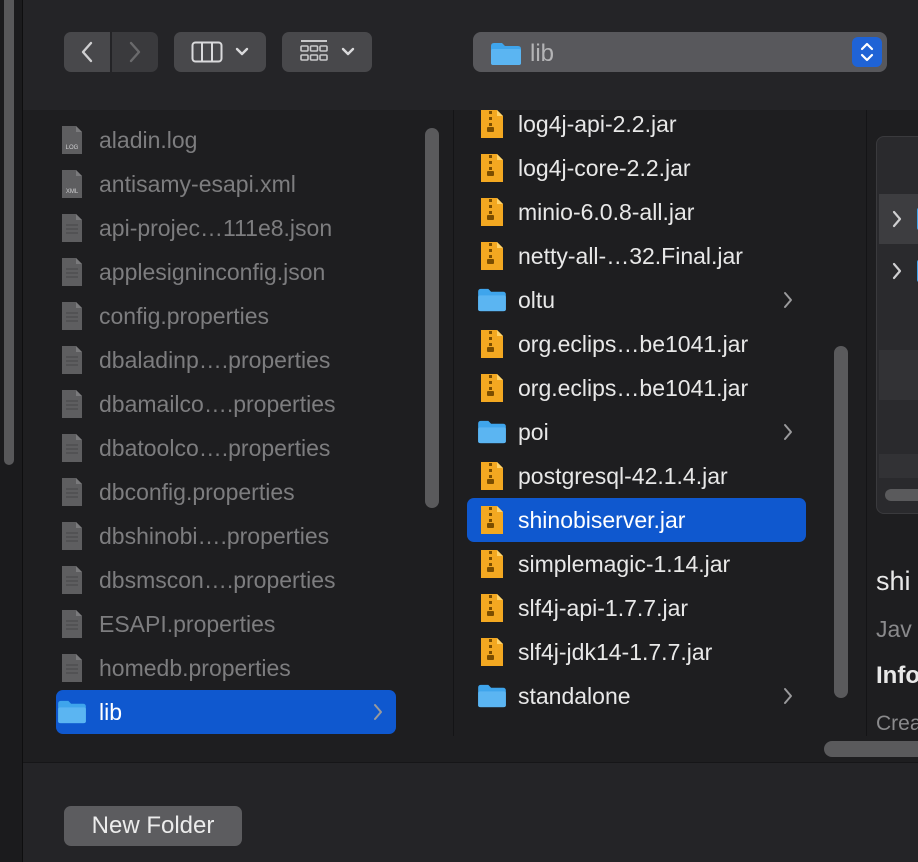  What do you see at coordinates (636, 432) in the screenshot?
I see `list-item: poi` at bounding box center [636, 432].